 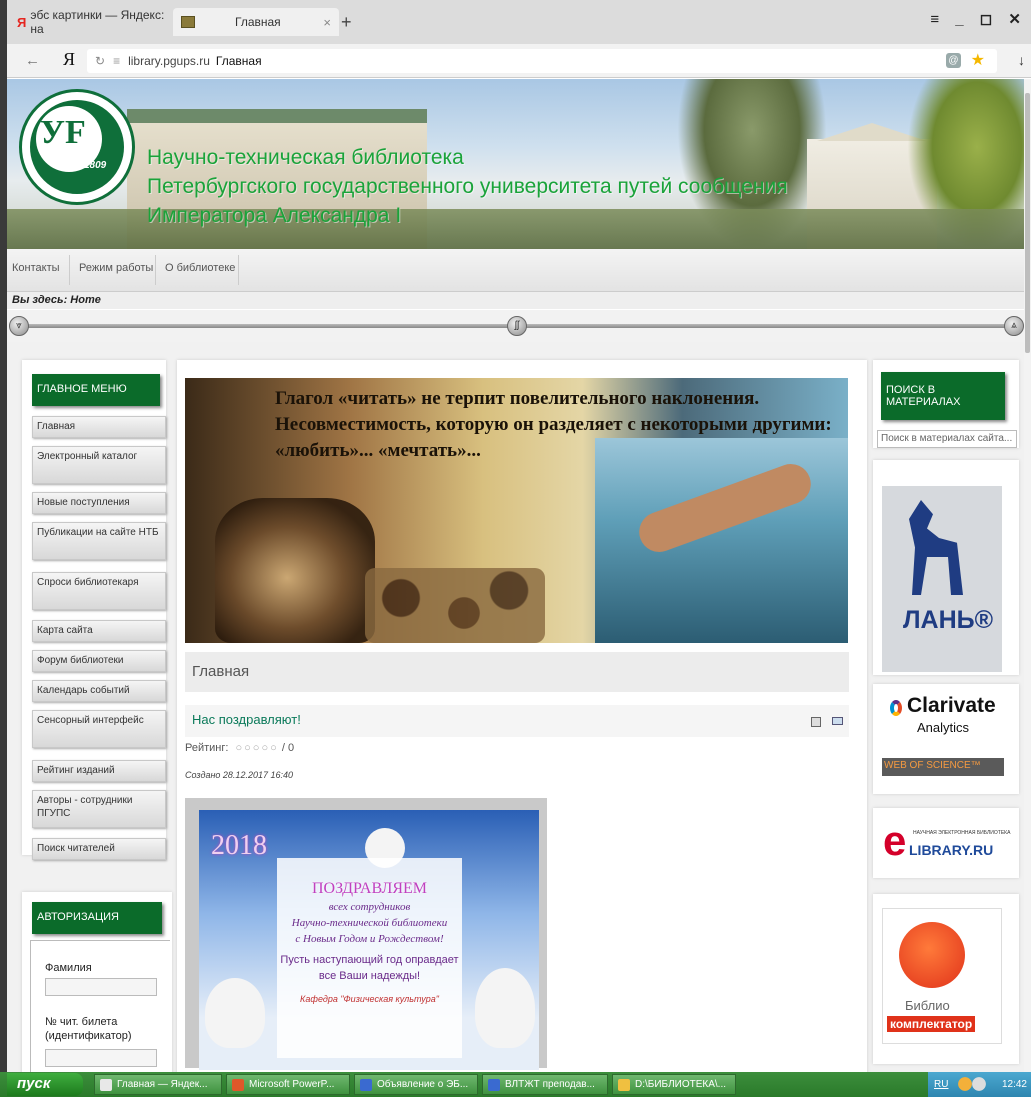 I want to click on rating-value: 0, so click(x=291, y=748).